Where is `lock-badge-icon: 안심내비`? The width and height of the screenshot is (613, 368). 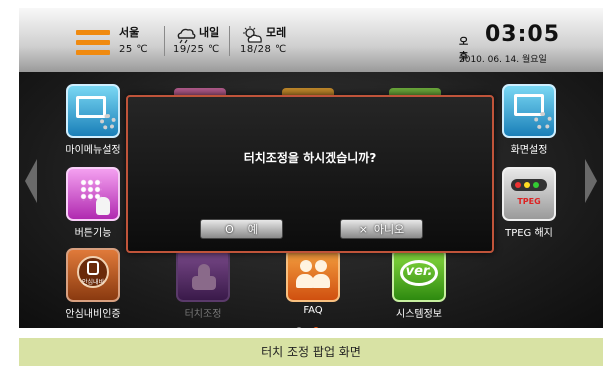 lock-badge-icon: 안심내비 is located at coordinates (93, 275).